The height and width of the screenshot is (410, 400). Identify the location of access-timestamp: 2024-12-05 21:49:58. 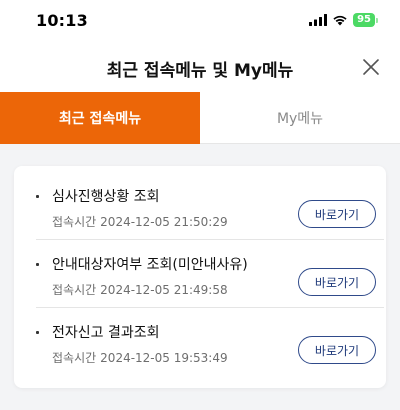
(164, 290).